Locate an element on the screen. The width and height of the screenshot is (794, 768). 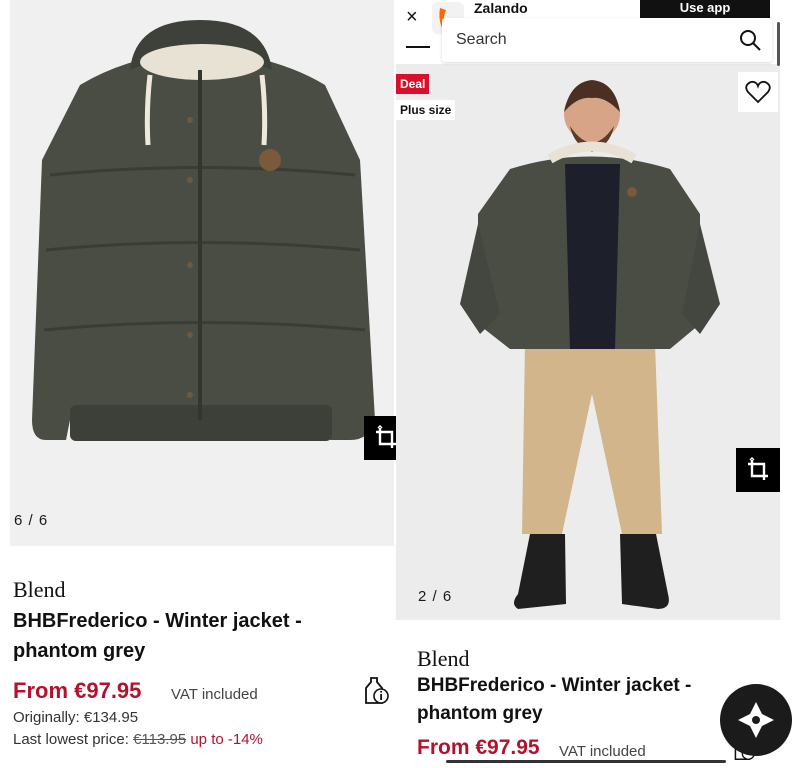
discount-text: up to -14% is located at coordinates (224, 739).